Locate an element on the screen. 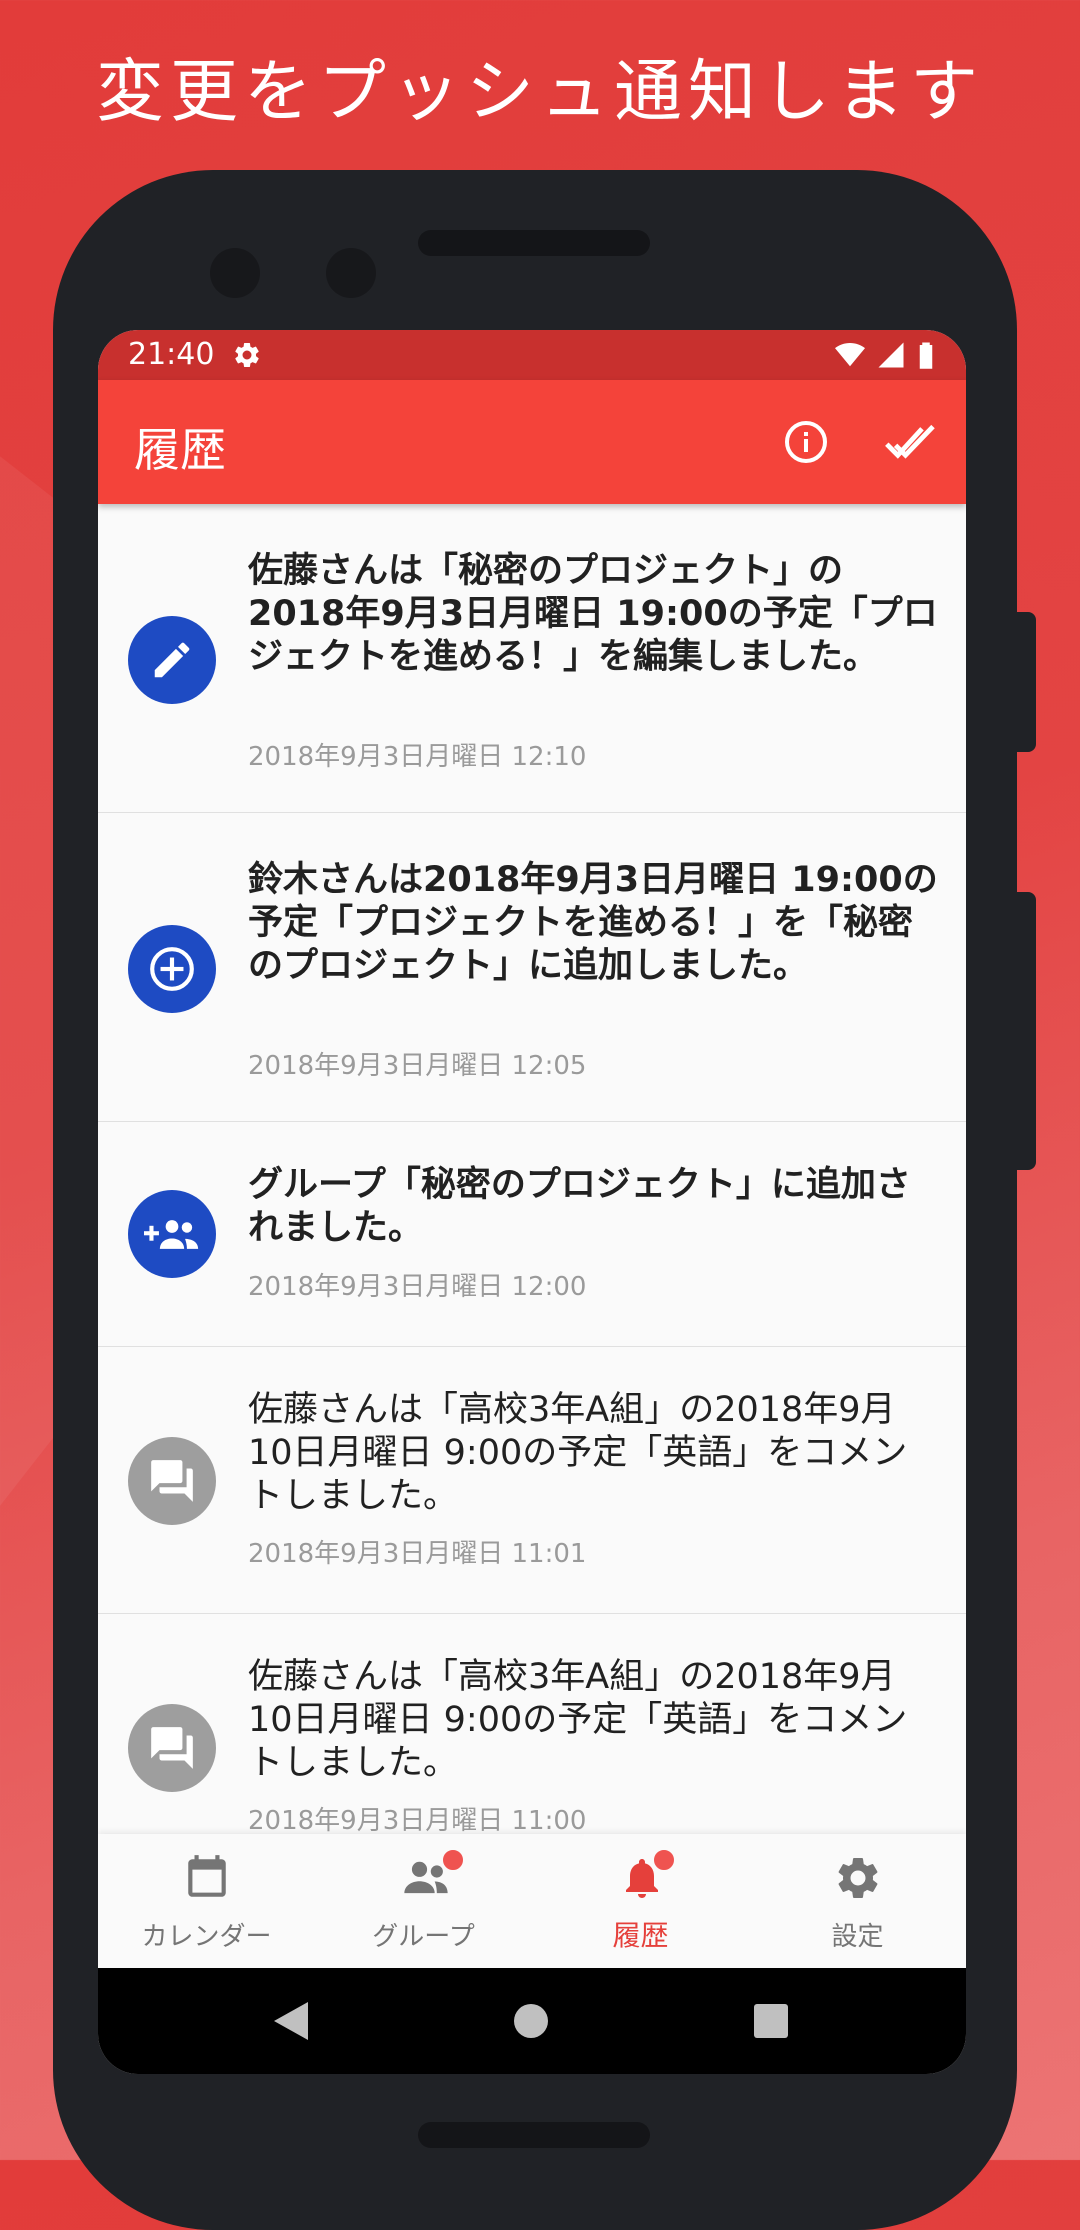 This screenshot has width=1080, height=2230. tab-calendar: カレンダー is located at coordinates (206, 1901).